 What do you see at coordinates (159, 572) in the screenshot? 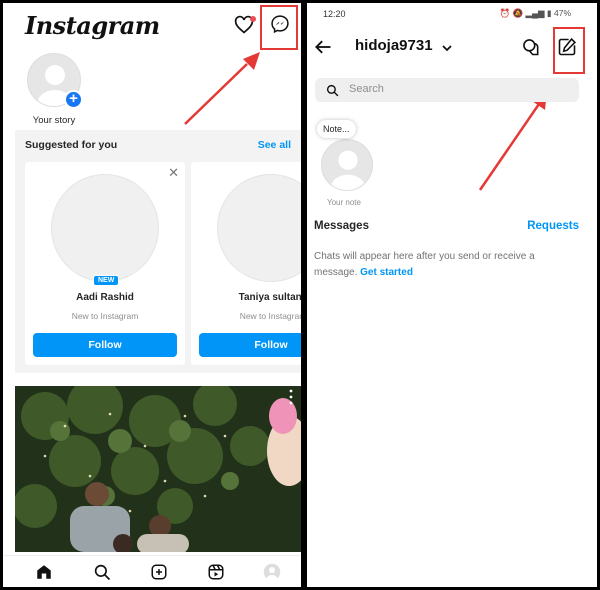
I see `create-icon` at bounding box center [159, 572].